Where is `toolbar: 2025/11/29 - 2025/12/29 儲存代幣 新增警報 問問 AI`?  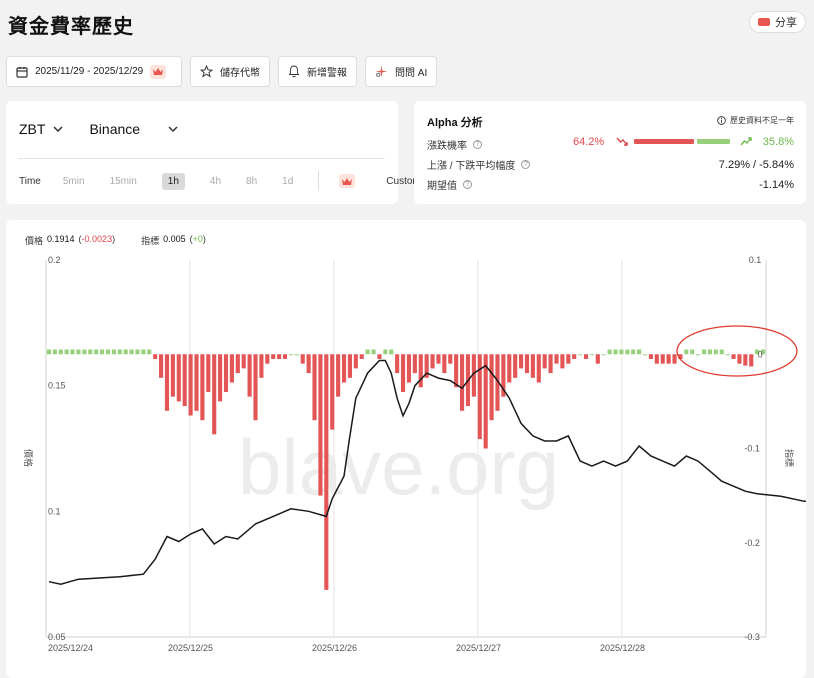 toolbar: 2025/11/29 - 2025/12/29 儲存代幣 新增警報 問問 AI is located at coordinates (222, 71).